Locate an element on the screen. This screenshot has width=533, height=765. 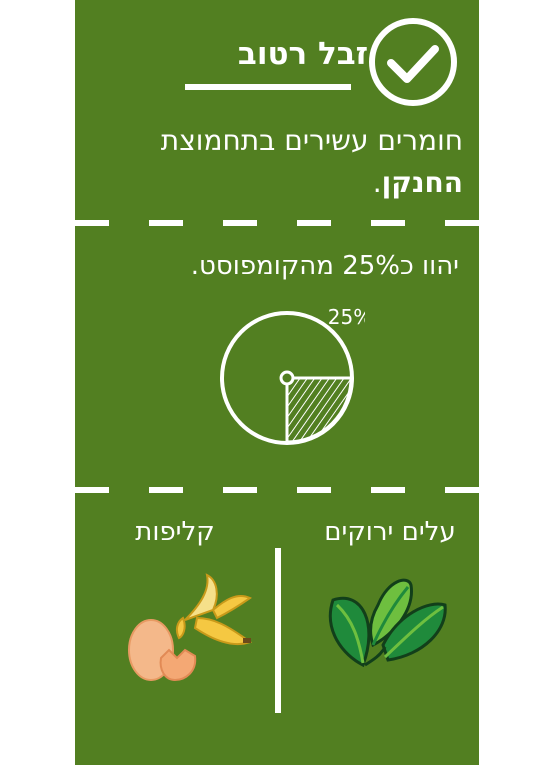
peels-icon is located at coordinates (190, 627).